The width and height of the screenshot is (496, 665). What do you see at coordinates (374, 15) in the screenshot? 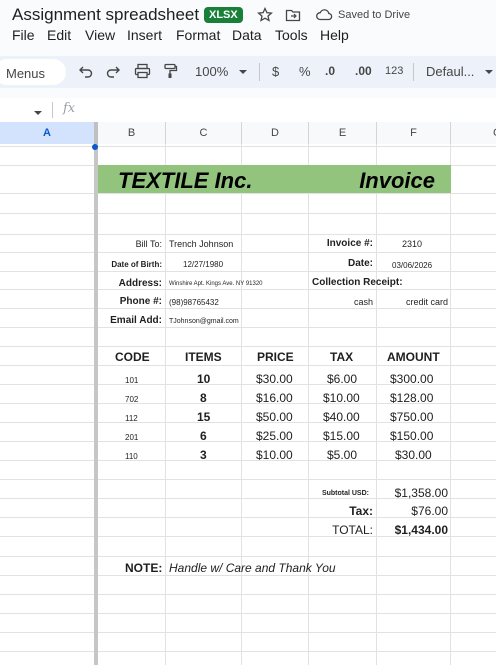
I see `save-status: Saved to Drive` at bounding box center [374, 15].